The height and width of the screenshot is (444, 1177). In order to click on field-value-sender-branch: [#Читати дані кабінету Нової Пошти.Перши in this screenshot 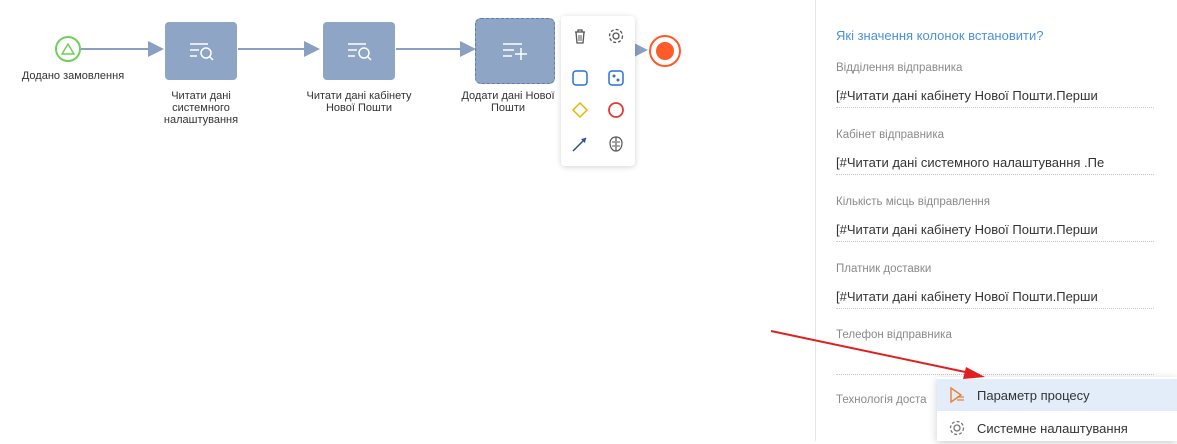, I will do `click(995, 96)`.